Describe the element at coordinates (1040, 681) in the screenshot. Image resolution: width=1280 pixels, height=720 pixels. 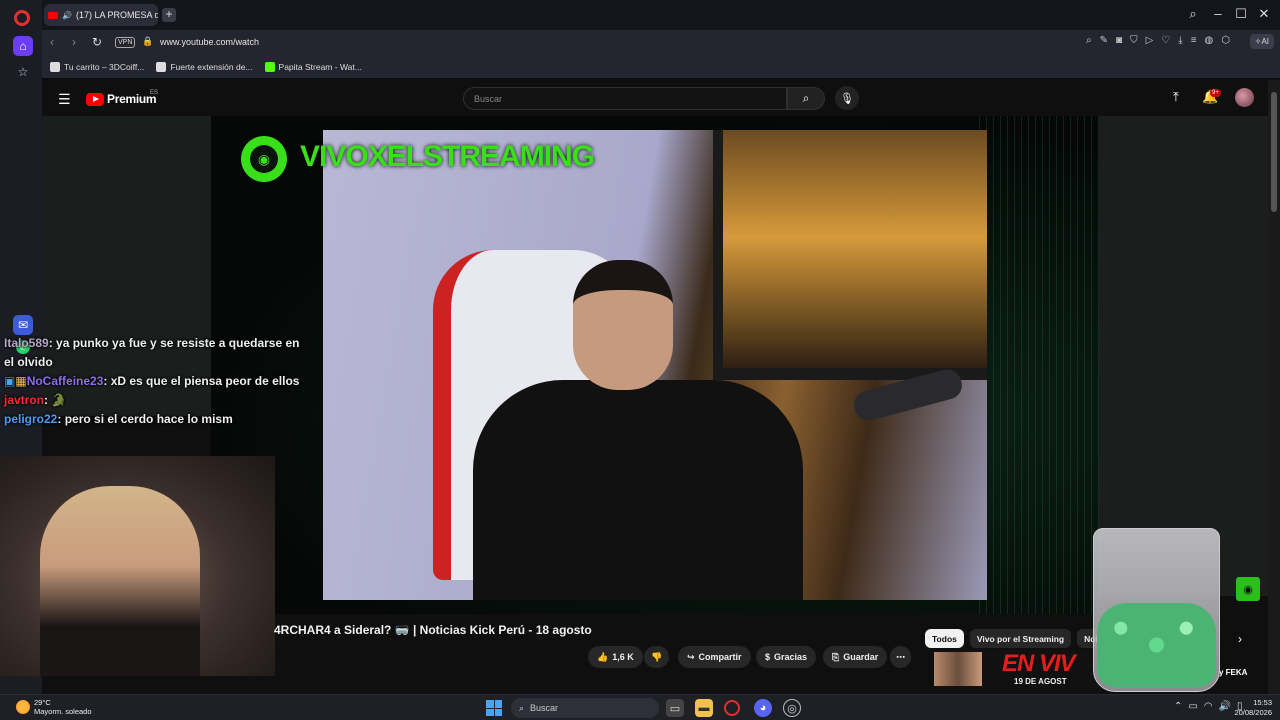
I see `live-subtext: 19 DE AGOST` at that location.